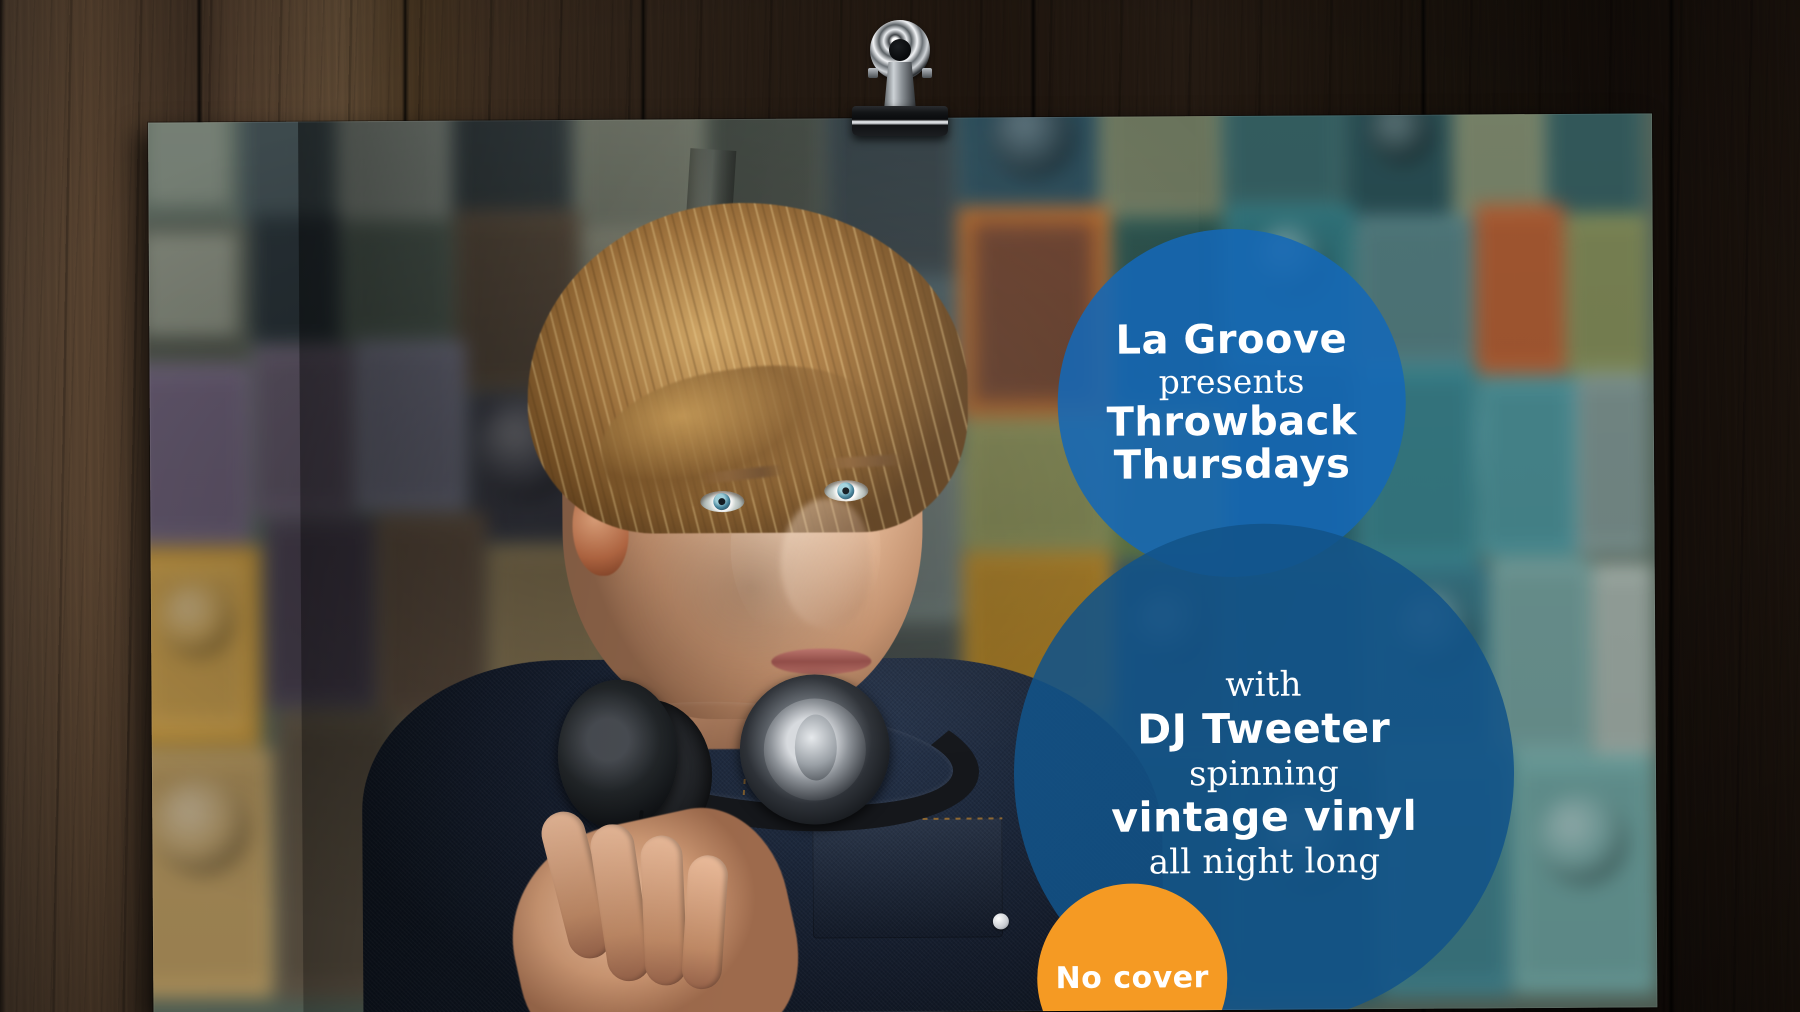 Image resolution: width=1800 pixels, height=1012 pixels. I want to click on headphone-cup-left, so click(618, 755).